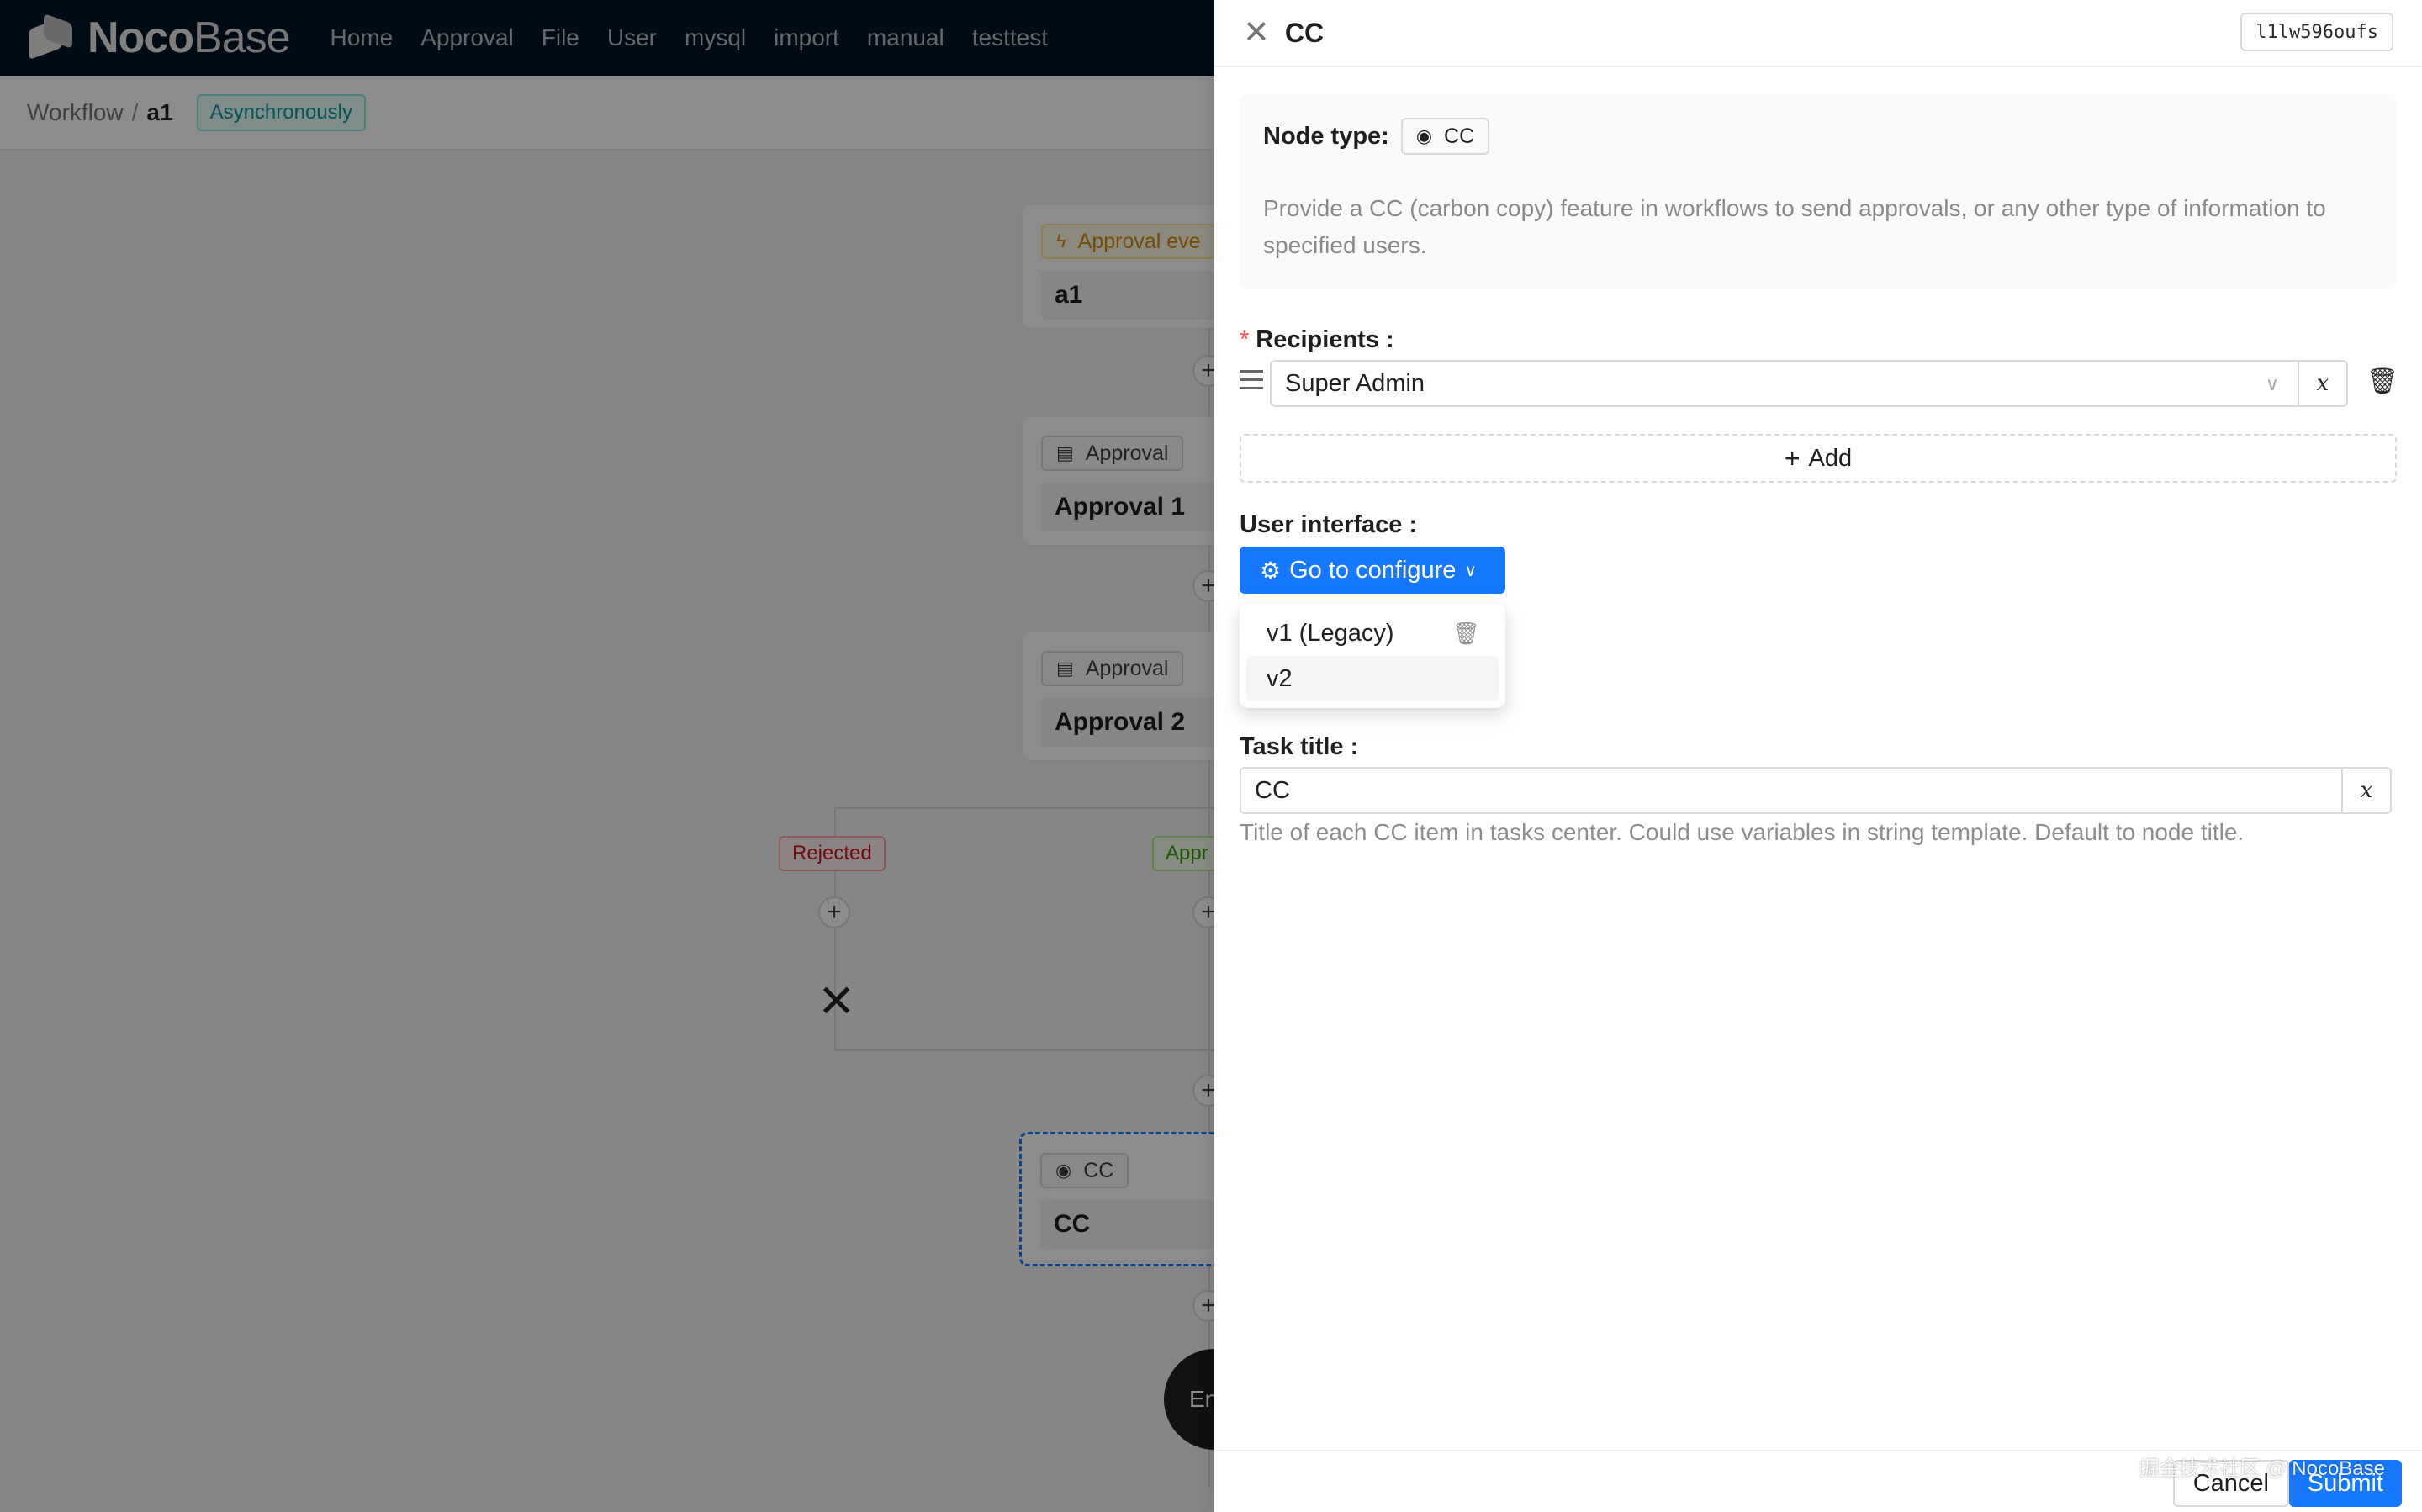 The height and width of the screenshot is (1512, 2422). I want to click on task-title-label: Task title :, so click(1299, 746).